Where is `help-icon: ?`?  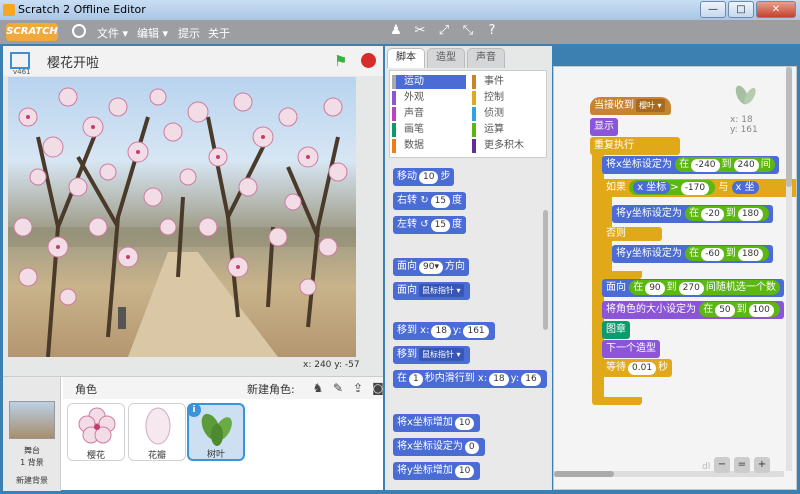
help-icon: ? is located at coordinates (492, 31).